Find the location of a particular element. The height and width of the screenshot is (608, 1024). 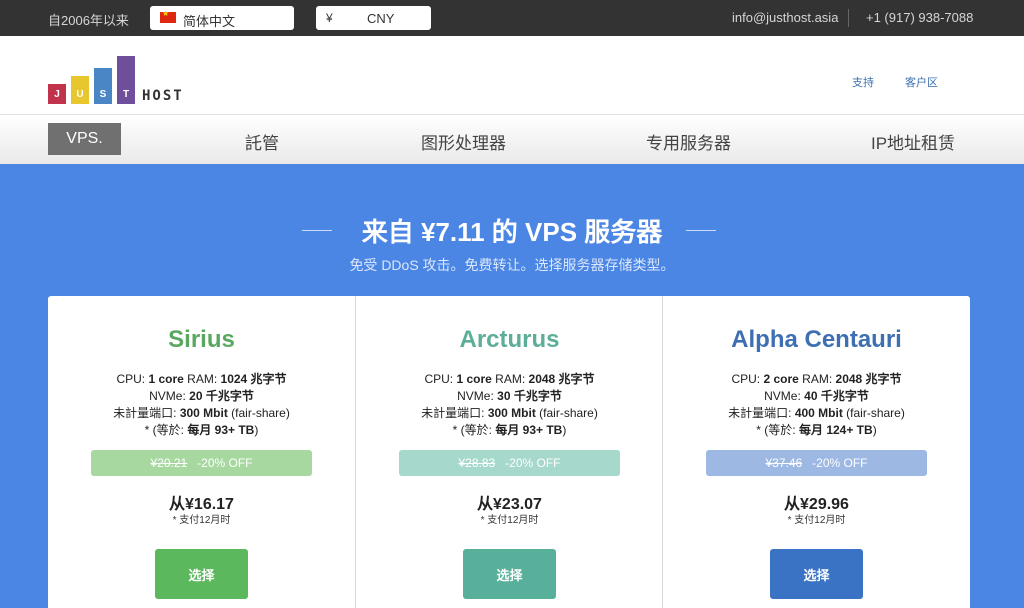

language-label: 简体中文 is located at coordinates (209, 21).